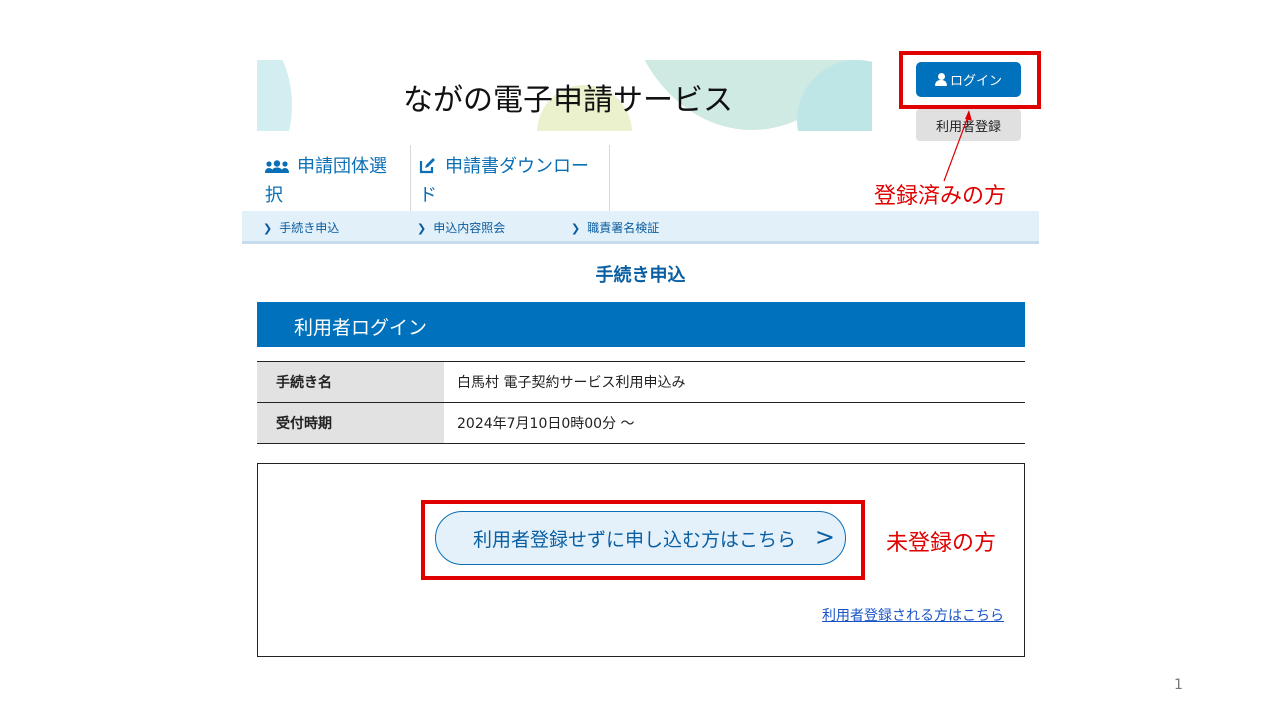 The image size is (1280, 720). I want to click on header-banner: ながの電子申請サービス, so click(564, 95).